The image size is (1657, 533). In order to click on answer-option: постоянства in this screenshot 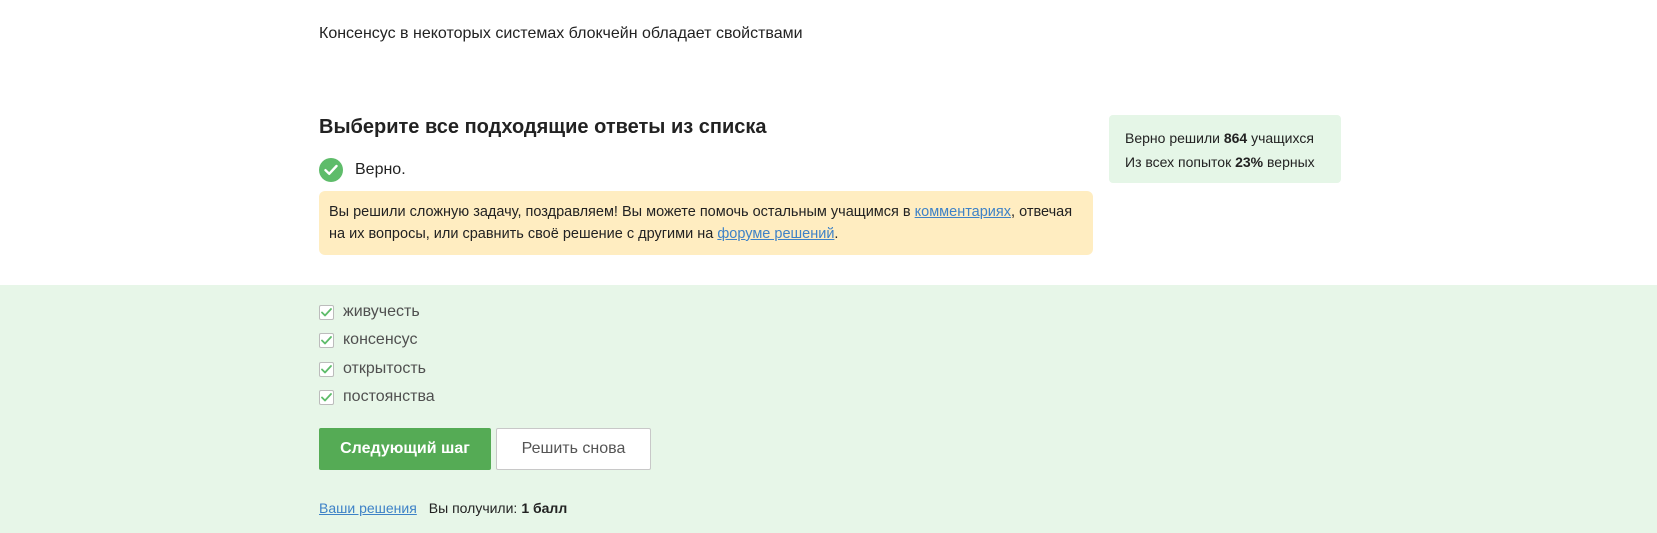, I will do `click(377, 397)`.